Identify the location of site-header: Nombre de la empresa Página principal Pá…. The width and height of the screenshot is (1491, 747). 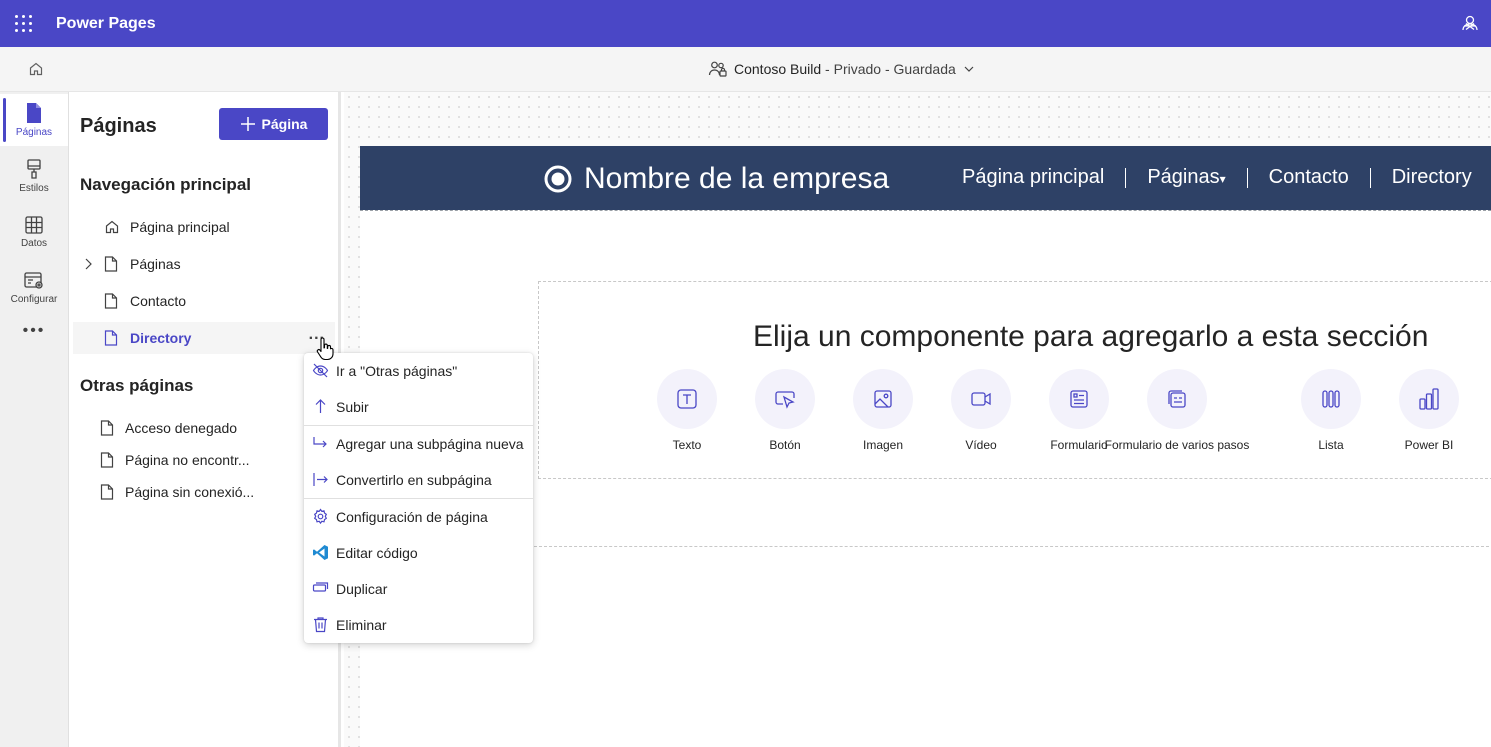
(925, 178).